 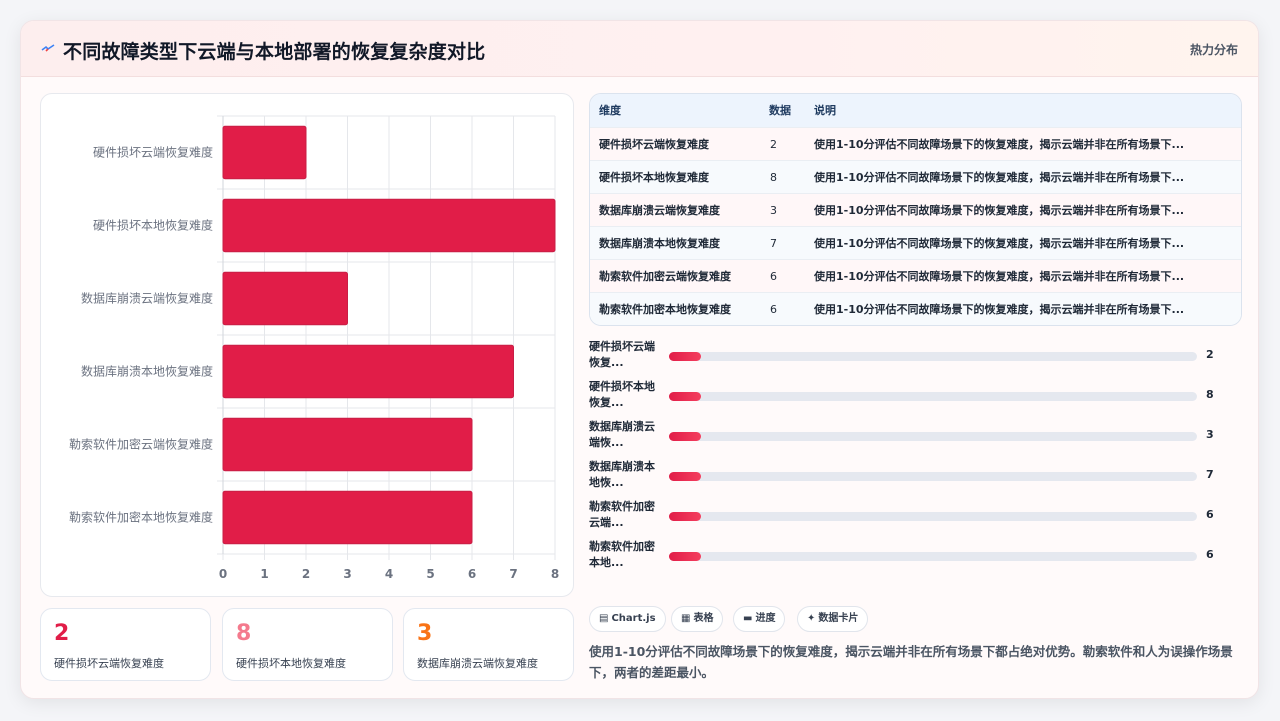 What do you see at coordinates (604, 618) in the screenshot?
I see `bar-chart-icon: ▤` at bounding box center [604, 618].